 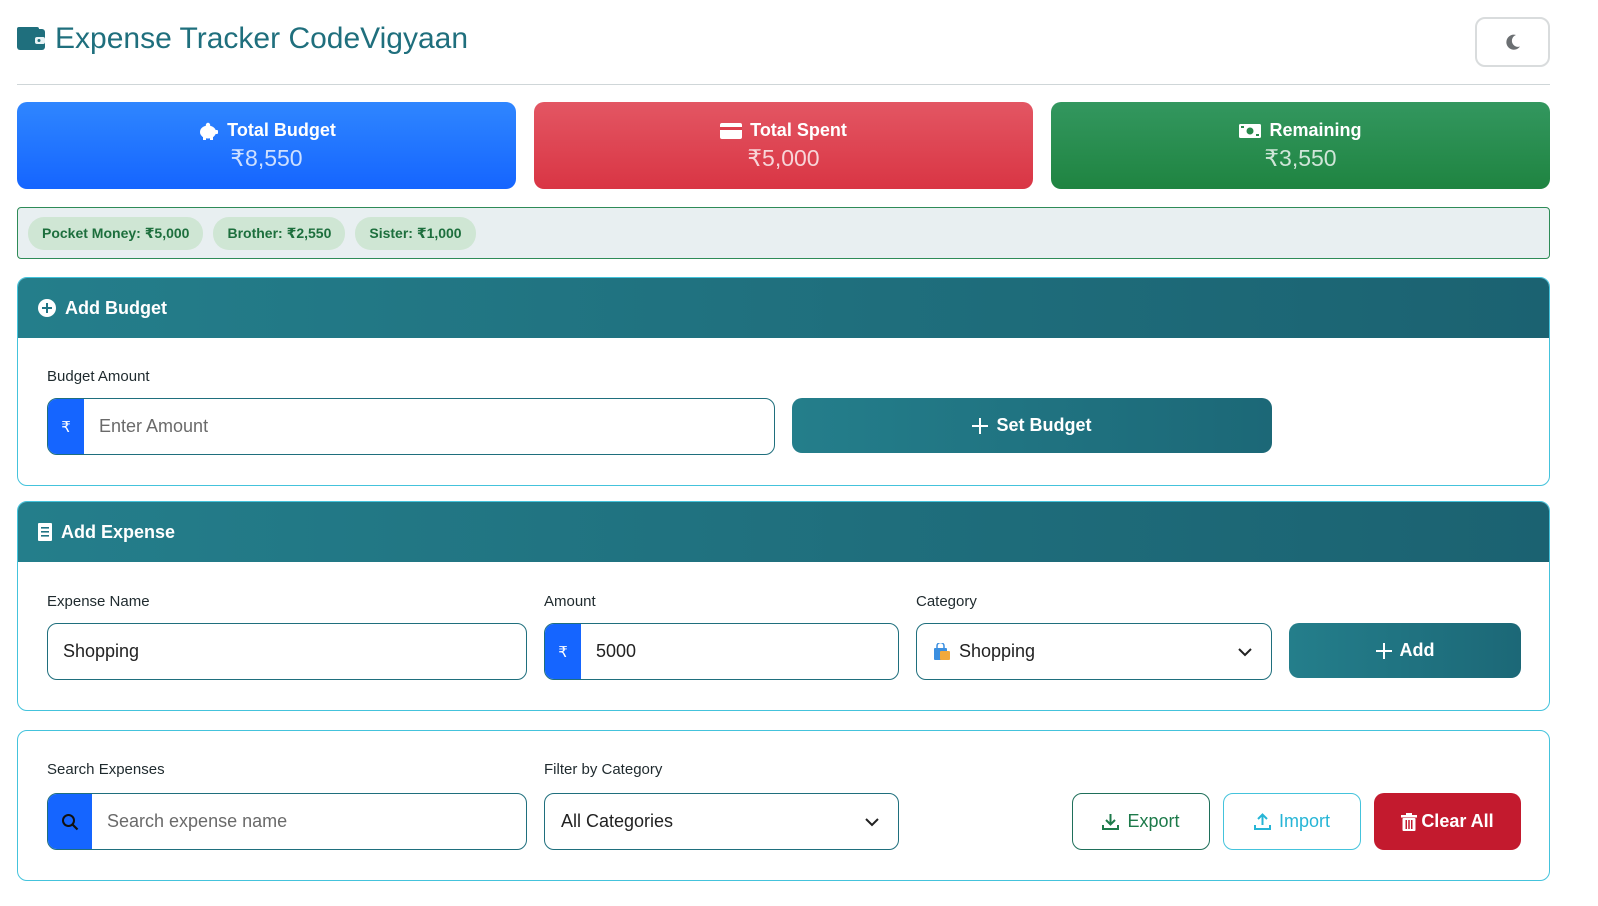 What do you see at coordinates (1094, 651) in the screenshot?
I see `category-select: Shopping` at bounding box center [1094, 651].